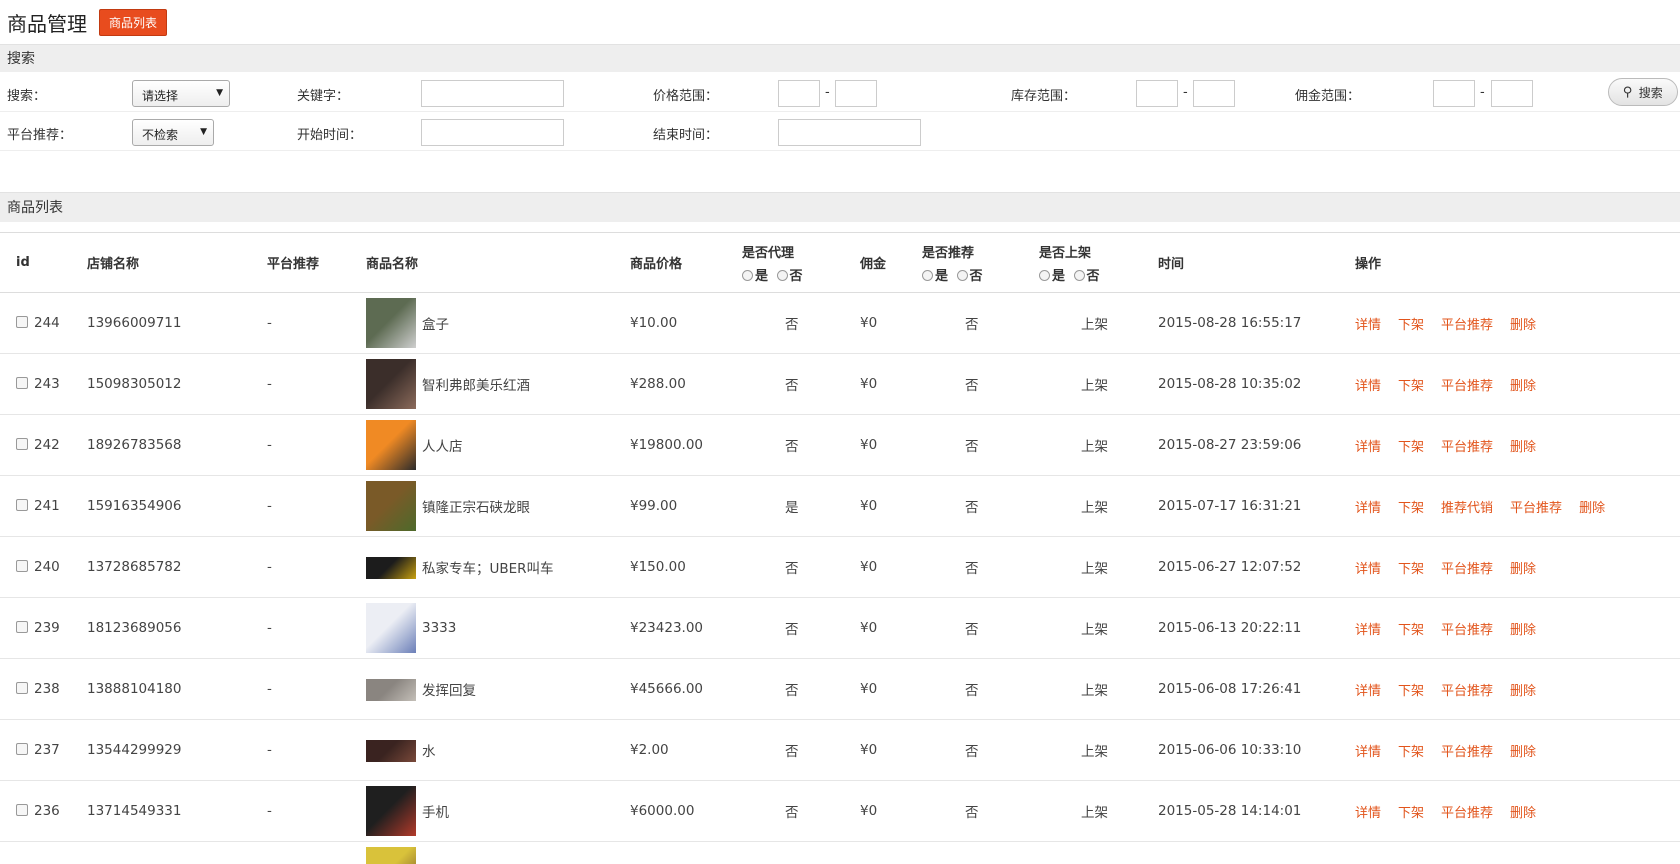  I want to click on col-name: 商品名称, so click(498, 262).